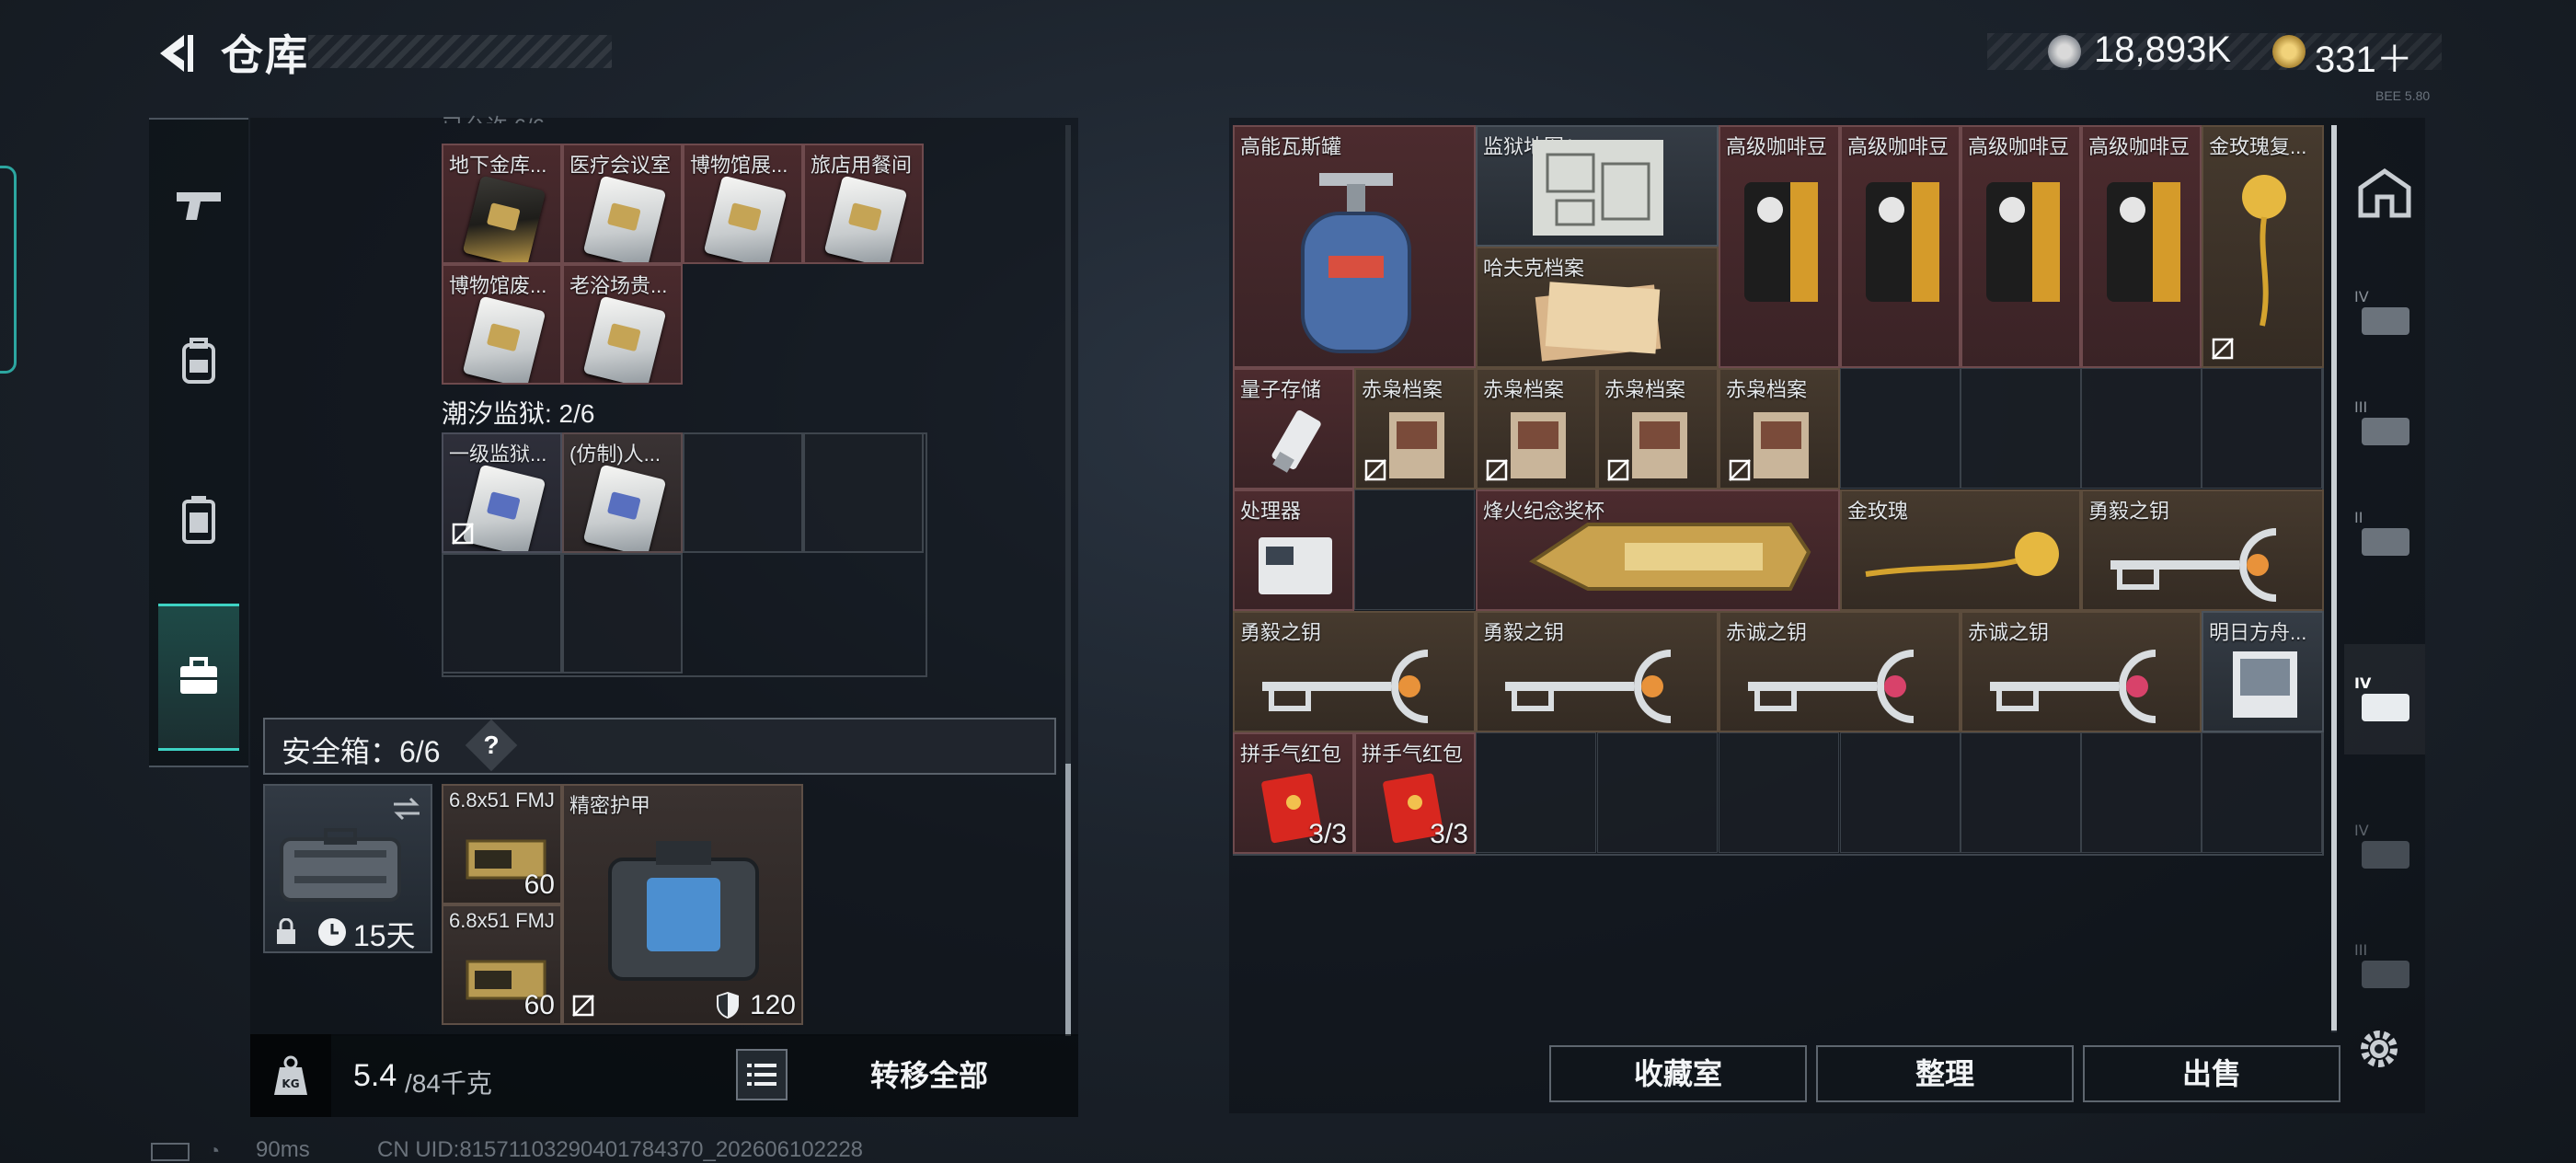 The height and width of the screenshot is (1163, 2576). I want to click on item-label: 拼手气红包, so click(1291, 755).